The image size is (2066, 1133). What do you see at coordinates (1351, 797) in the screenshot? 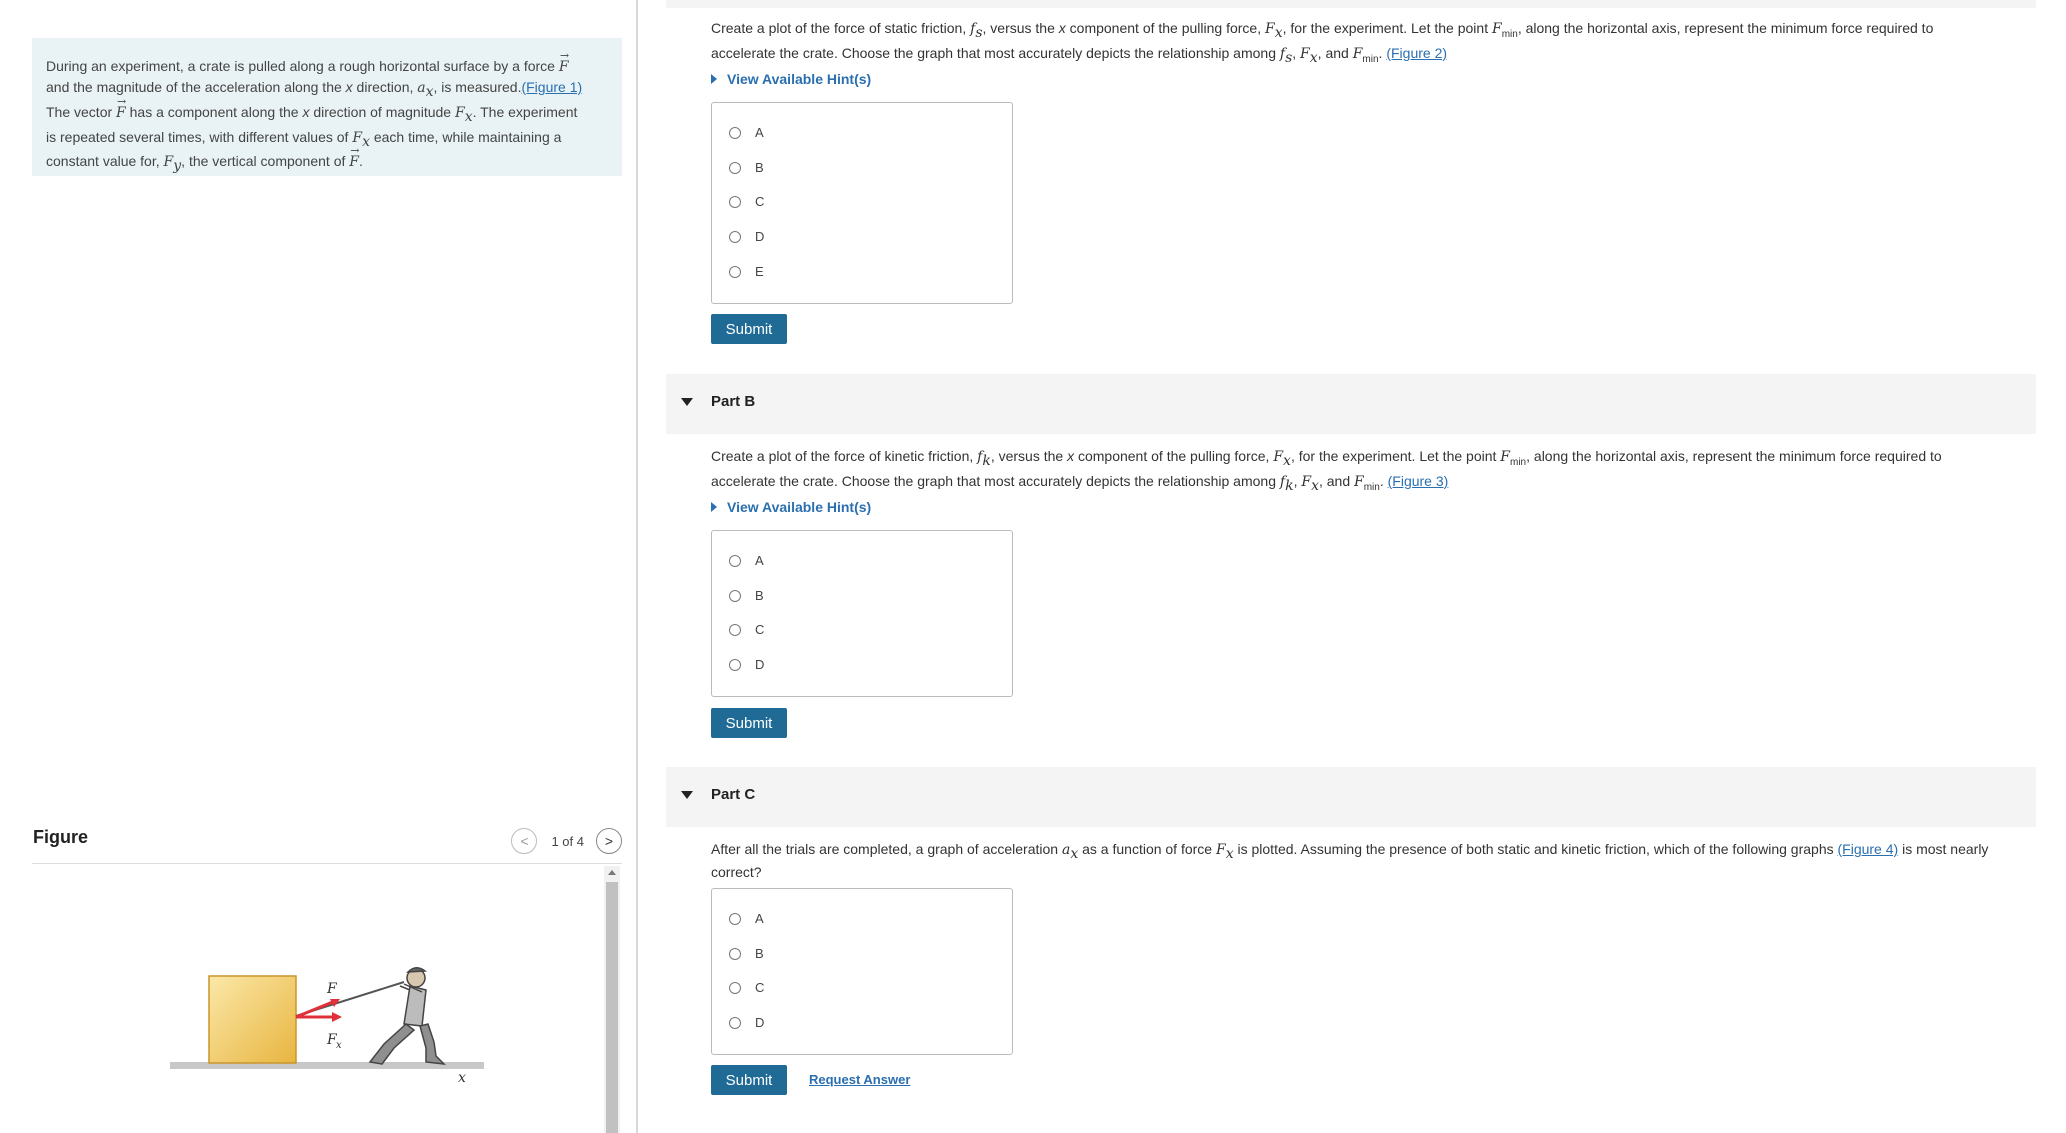
I see `part-c-header: Part C` at bounding box center [1351, 797].